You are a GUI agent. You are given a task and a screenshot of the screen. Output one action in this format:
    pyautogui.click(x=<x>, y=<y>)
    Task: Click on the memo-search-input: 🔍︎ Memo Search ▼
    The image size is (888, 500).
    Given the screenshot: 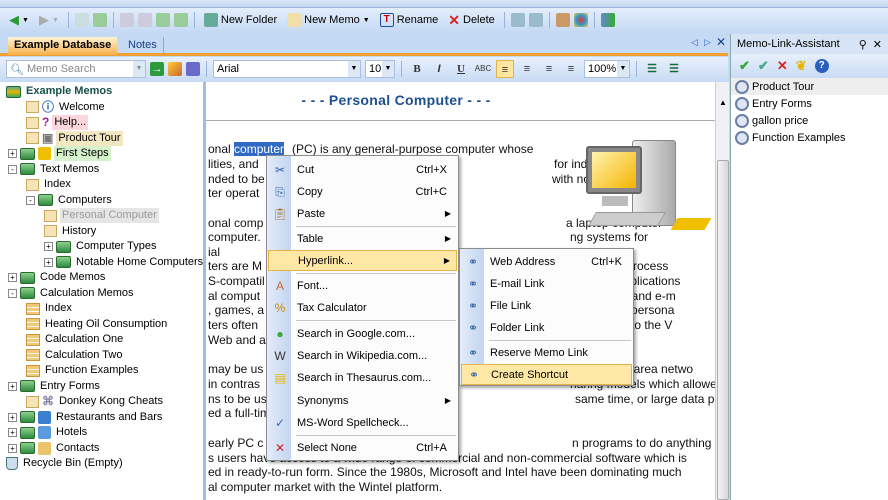 What is the action you would take?
    pyautogui.click(x=76, y=69)
    